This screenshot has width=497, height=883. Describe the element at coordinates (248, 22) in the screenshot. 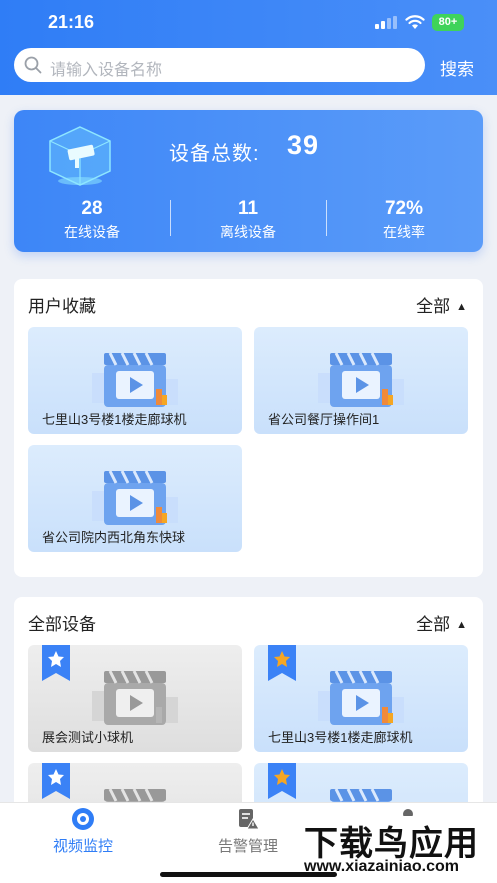

I see `status-bar: 21:16 80+` at that location.